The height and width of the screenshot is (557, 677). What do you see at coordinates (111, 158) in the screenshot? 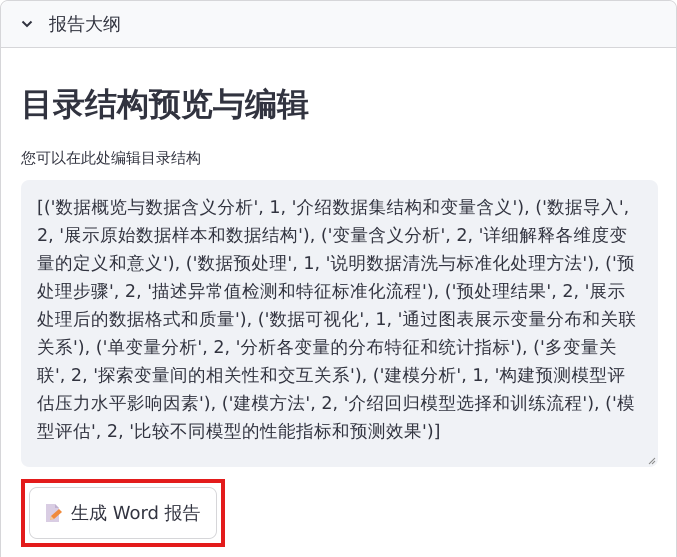
I see `field-label: 您可以在此处编辑目录结构` at bounding box center [111, 158].